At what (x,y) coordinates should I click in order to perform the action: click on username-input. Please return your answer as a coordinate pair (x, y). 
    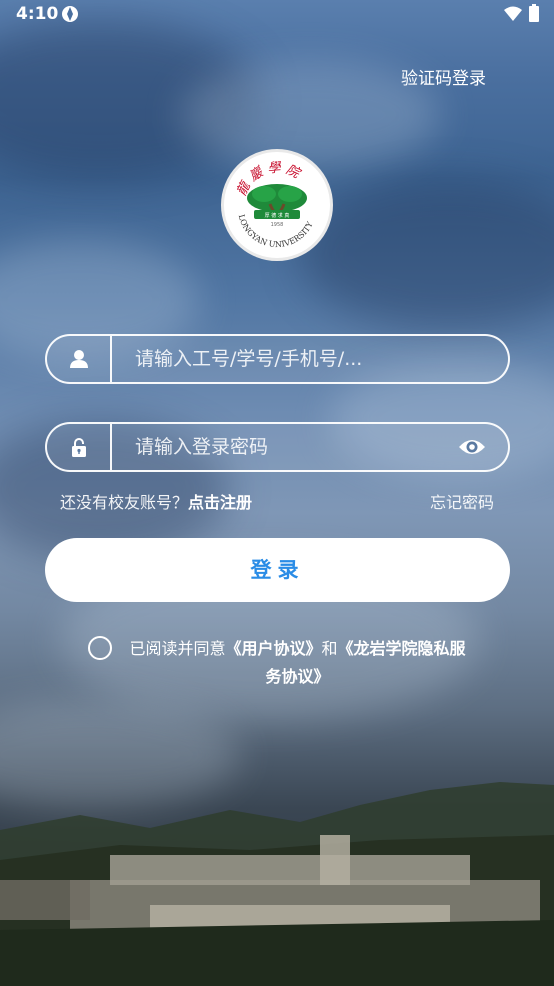
    Looking at the image, I should click on (295, 359).